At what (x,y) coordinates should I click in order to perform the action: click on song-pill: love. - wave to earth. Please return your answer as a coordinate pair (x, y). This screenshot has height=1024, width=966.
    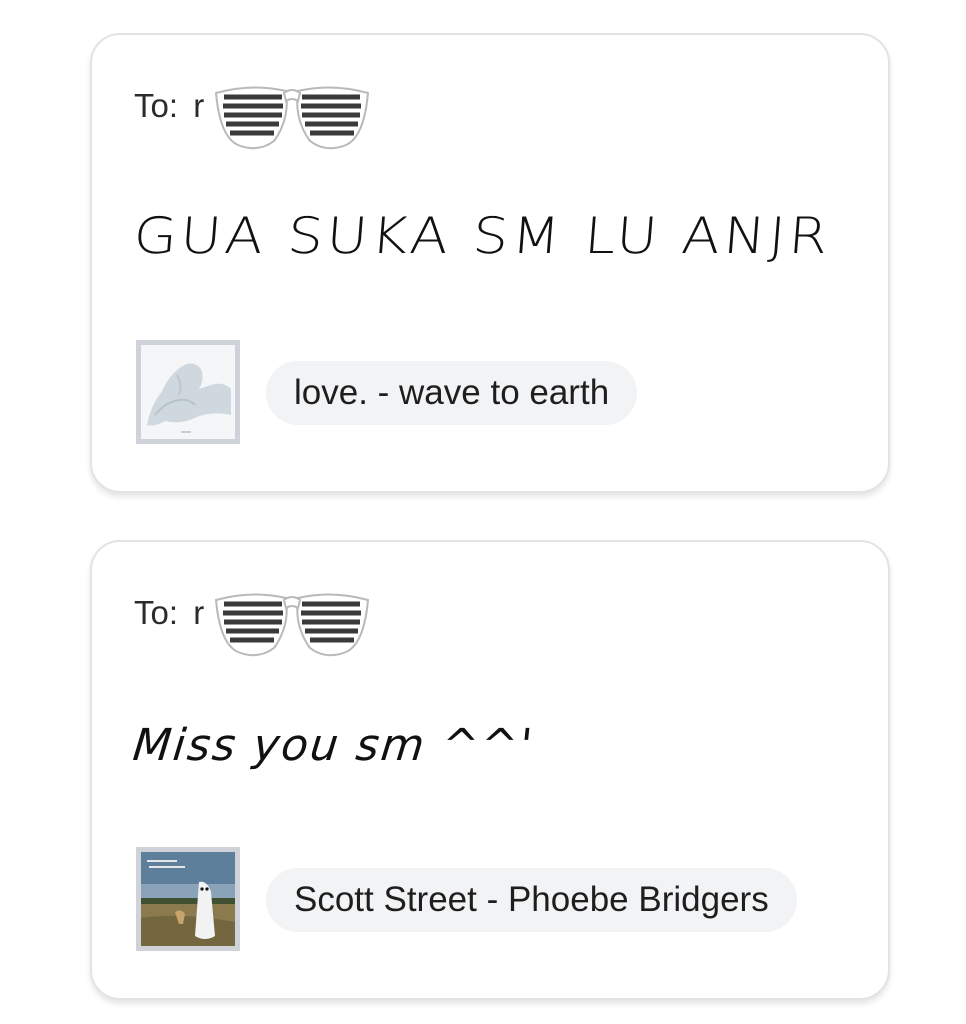
    Looking at the image, I should click on (452, 393).